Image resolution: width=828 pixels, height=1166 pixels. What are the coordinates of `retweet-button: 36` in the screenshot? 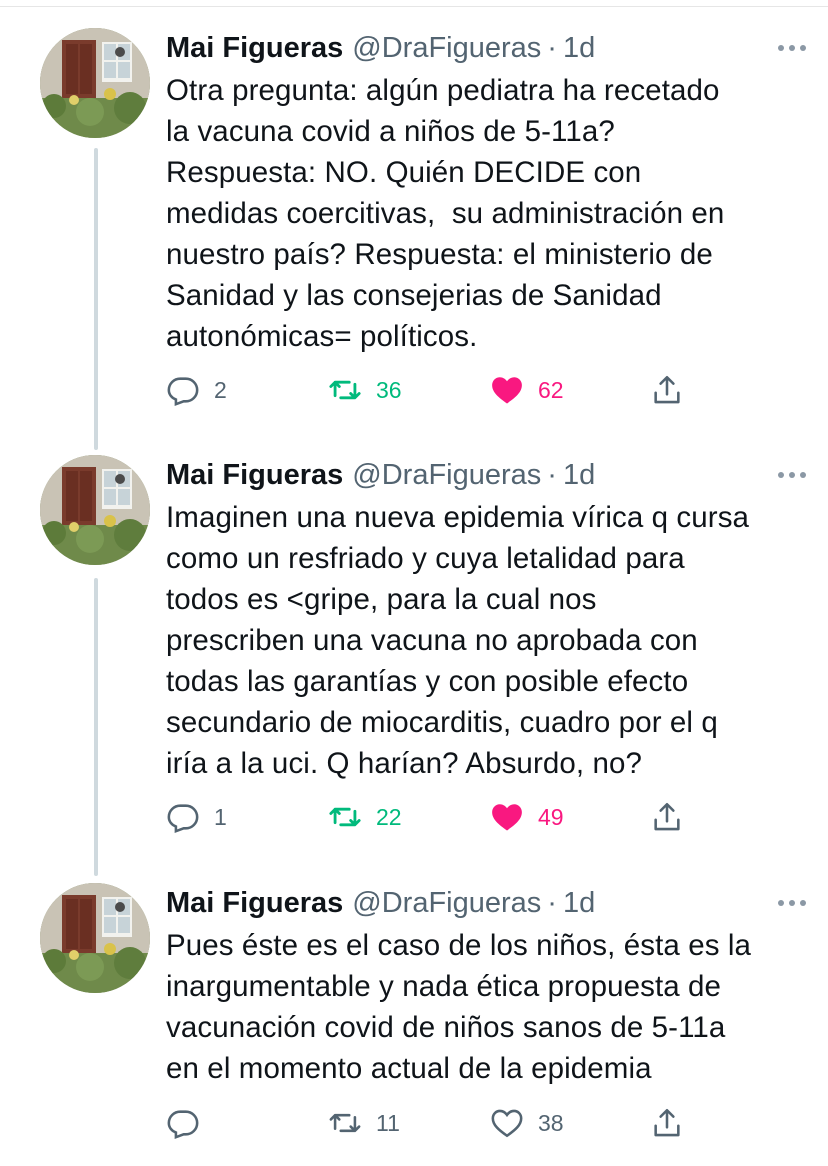 It's located at (365, 390).